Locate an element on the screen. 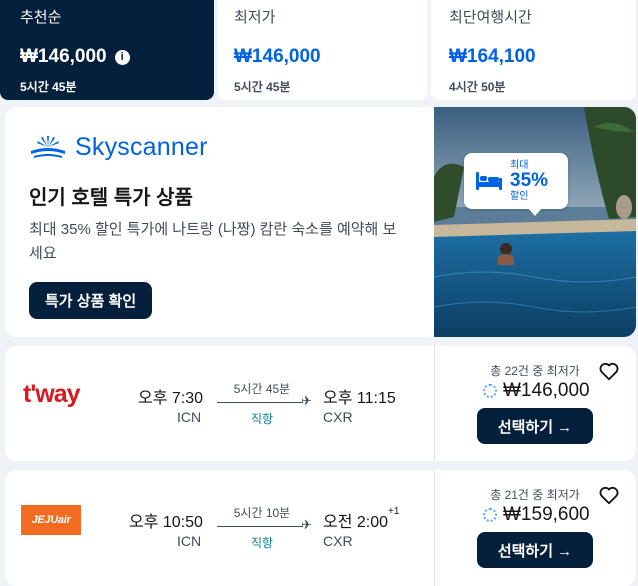 This screenshot has height=586, width=638. badge-bottom: 할인 is located at coordinates (519, 196).